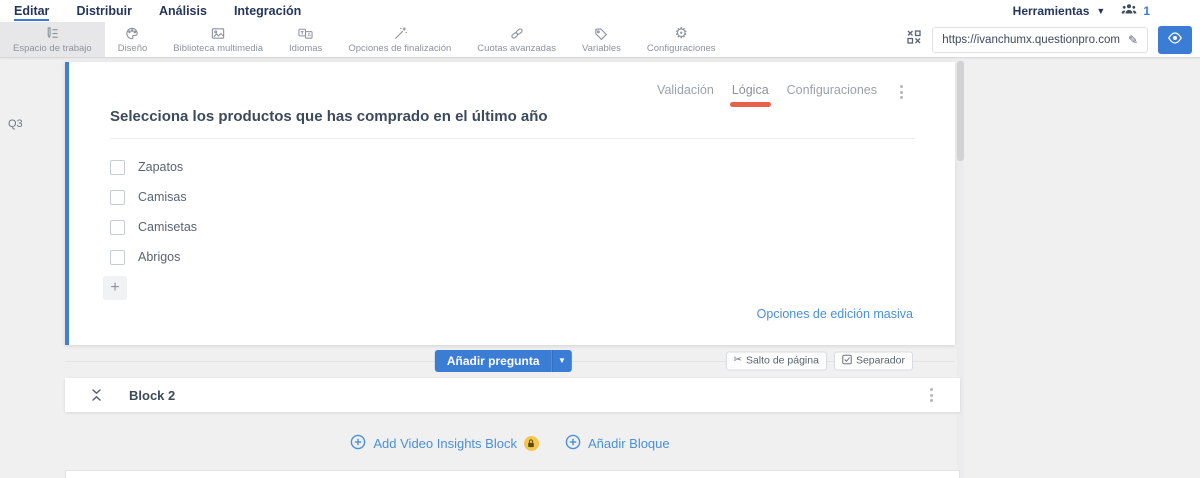 This screenshot has height=478, width=1200. I want to click on survey-url-field: https://ivanchumx.questionpro.com ✎, so click(1040, 39).